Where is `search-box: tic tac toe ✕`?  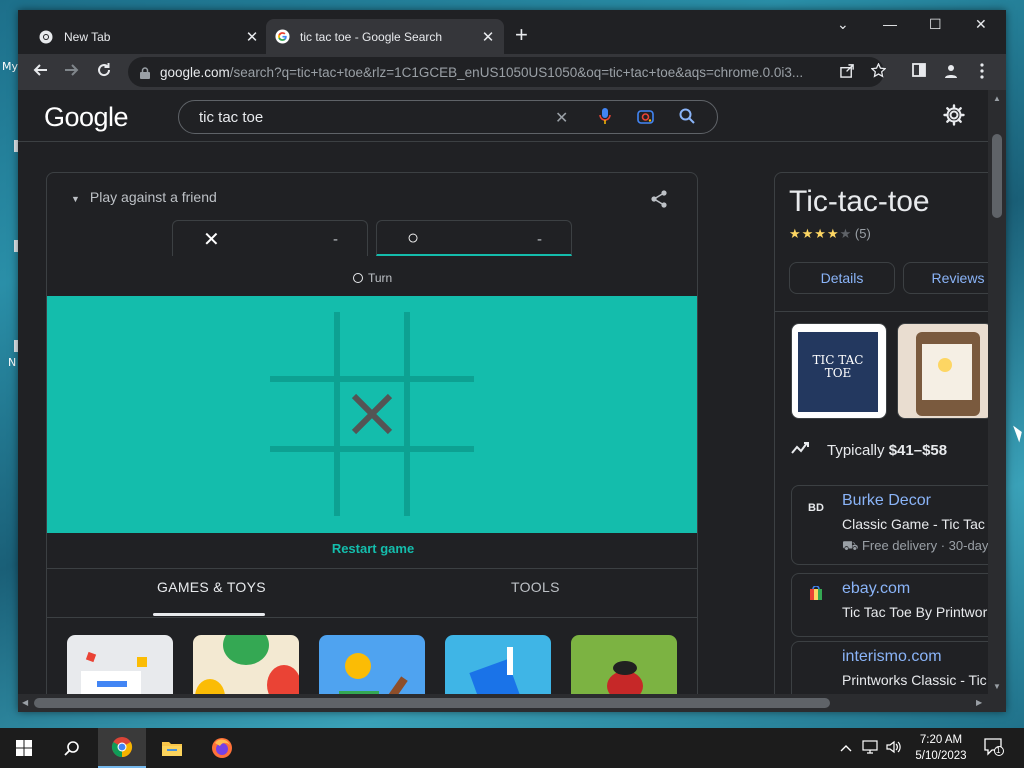
search-box: tic tac toe ✕ is located at coordinates (448, 117).